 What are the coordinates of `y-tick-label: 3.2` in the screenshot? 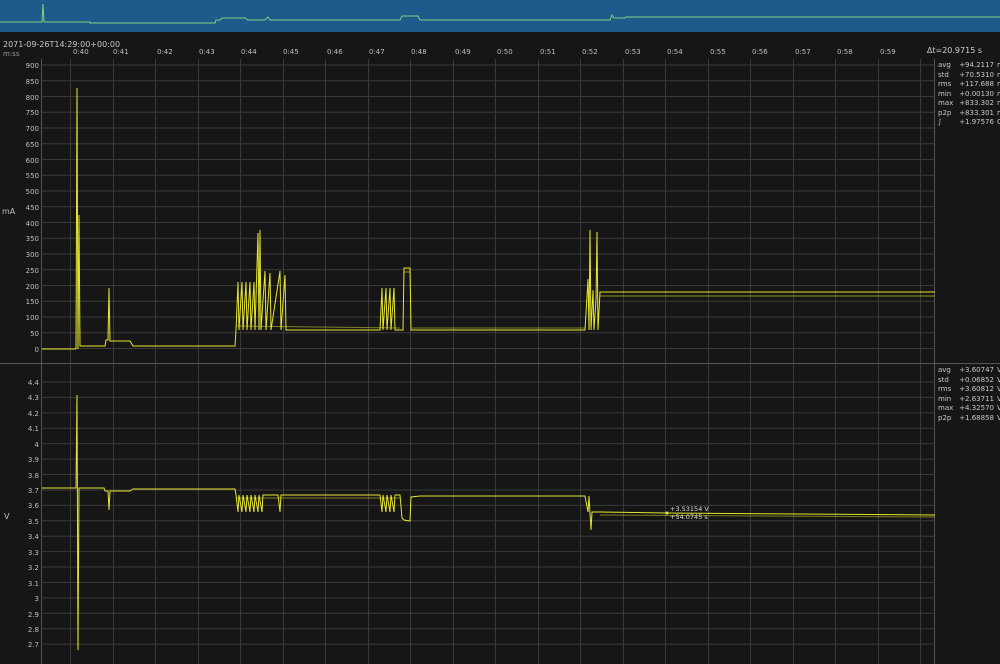 It's located at (33, 568).